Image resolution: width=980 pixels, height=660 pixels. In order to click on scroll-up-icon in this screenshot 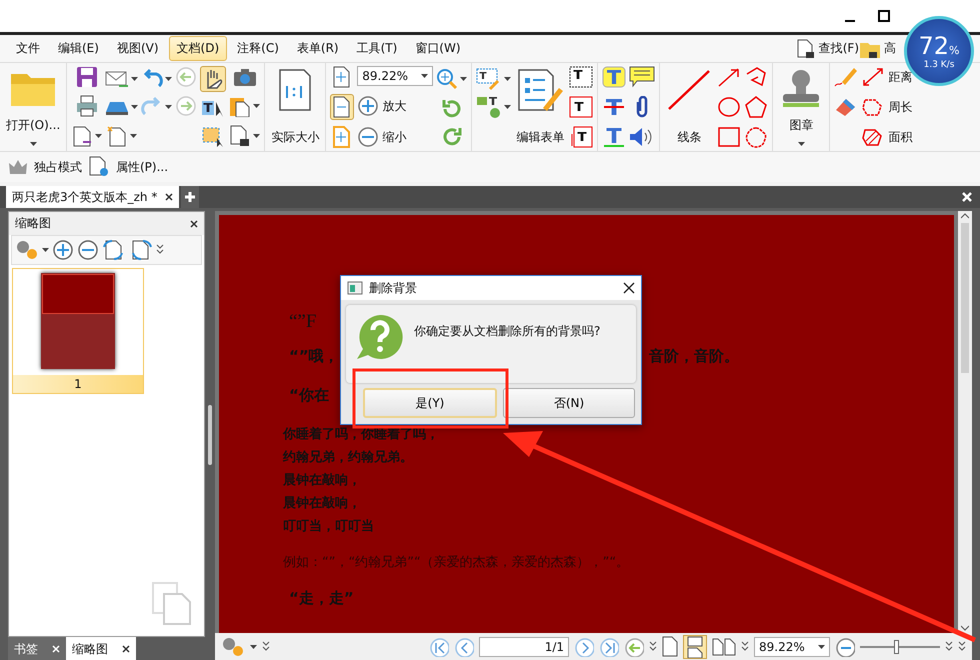, I will do `click(965, 216)`.